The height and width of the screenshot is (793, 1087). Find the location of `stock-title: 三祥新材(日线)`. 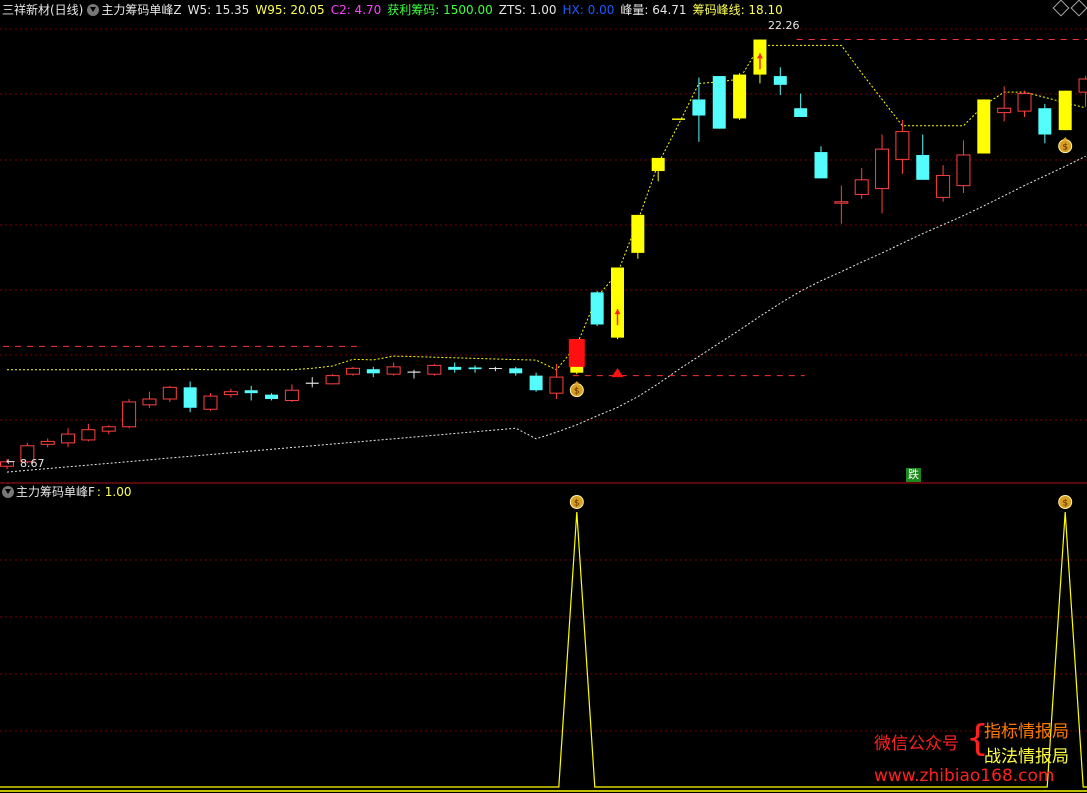

stock-title: 三祥新材(日线) is located at coordinates (42, 10).